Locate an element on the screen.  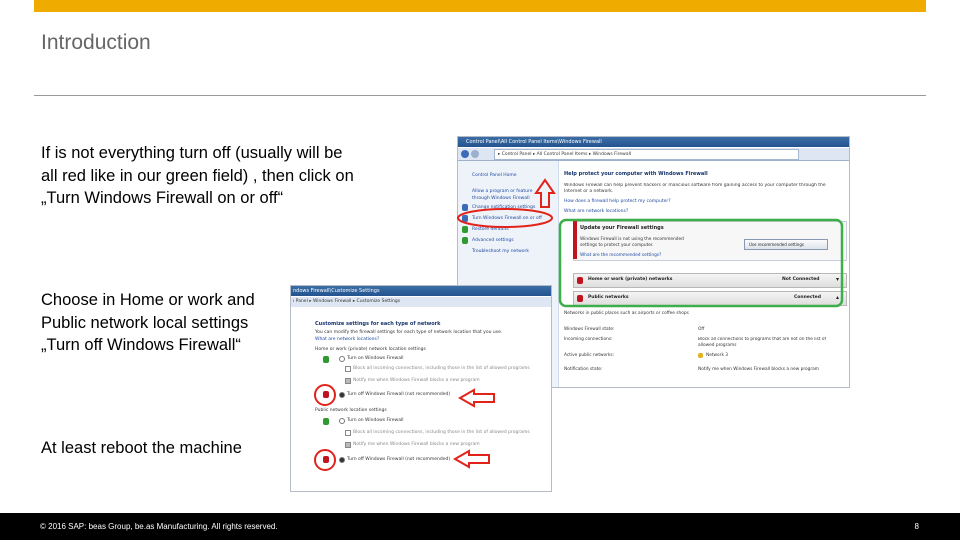
red-arrow-up-icon is located at coordinates (545, 193).